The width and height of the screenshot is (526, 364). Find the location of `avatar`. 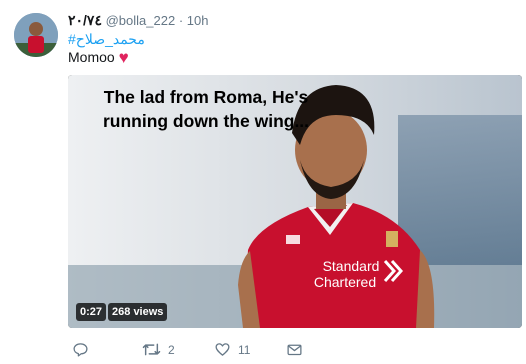

avatar is located at coordinates (36, 35).